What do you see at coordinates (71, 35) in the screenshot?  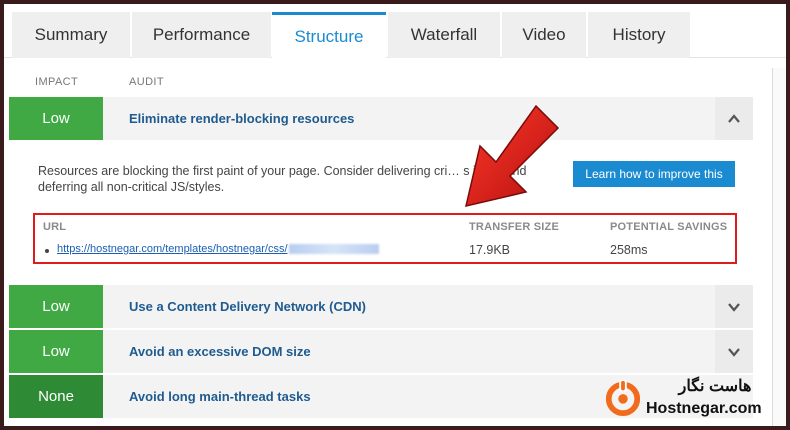 I see `tab-summary: Summary` at bounding box center [71, 35].